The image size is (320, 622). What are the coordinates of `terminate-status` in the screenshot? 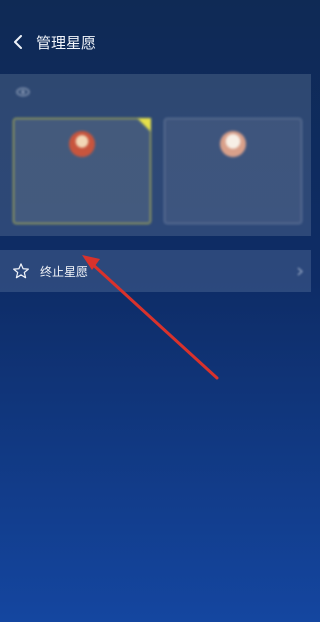 It's located at (298, 271).